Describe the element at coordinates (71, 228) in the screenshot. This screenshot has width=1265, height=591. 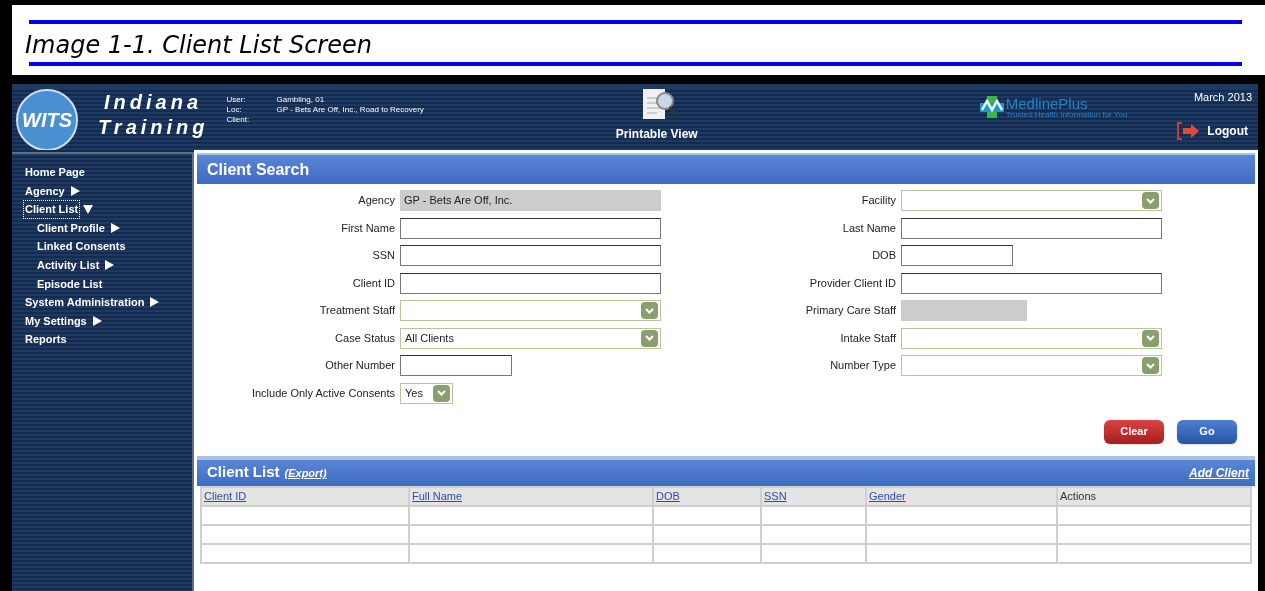
I see `sidebar-link: Client Profile` at that location.